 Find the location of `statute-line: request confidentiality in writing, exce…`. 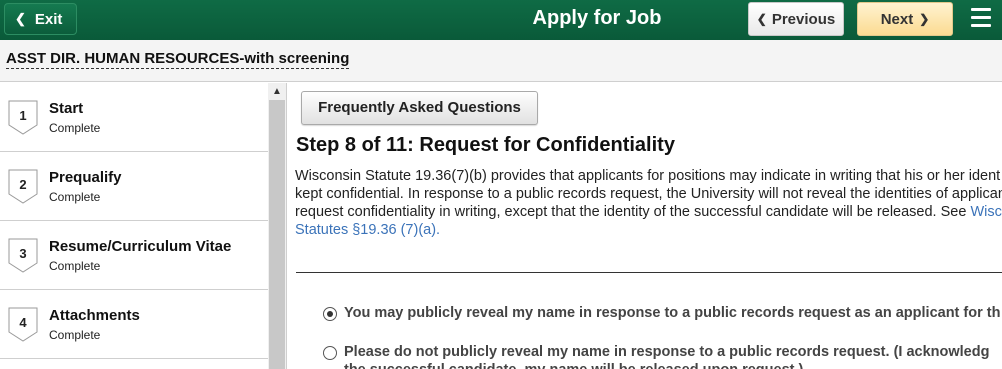

statute-line: request confidentiality in writing, exce… is located at coordinates (648, 212).